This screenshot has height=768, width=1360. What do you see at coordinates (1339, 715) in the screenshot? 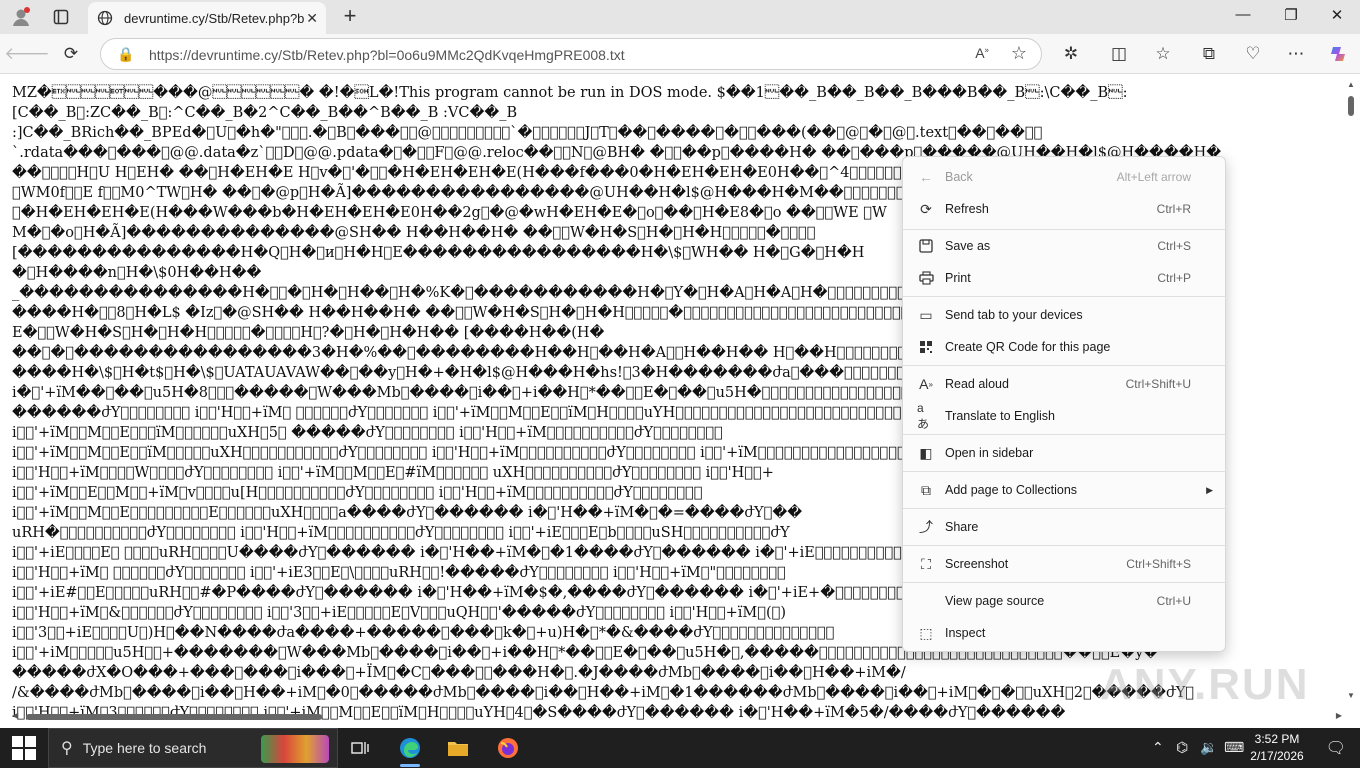
I see `scroll-right-icon: ▶` at bounding box center [1339, 715].